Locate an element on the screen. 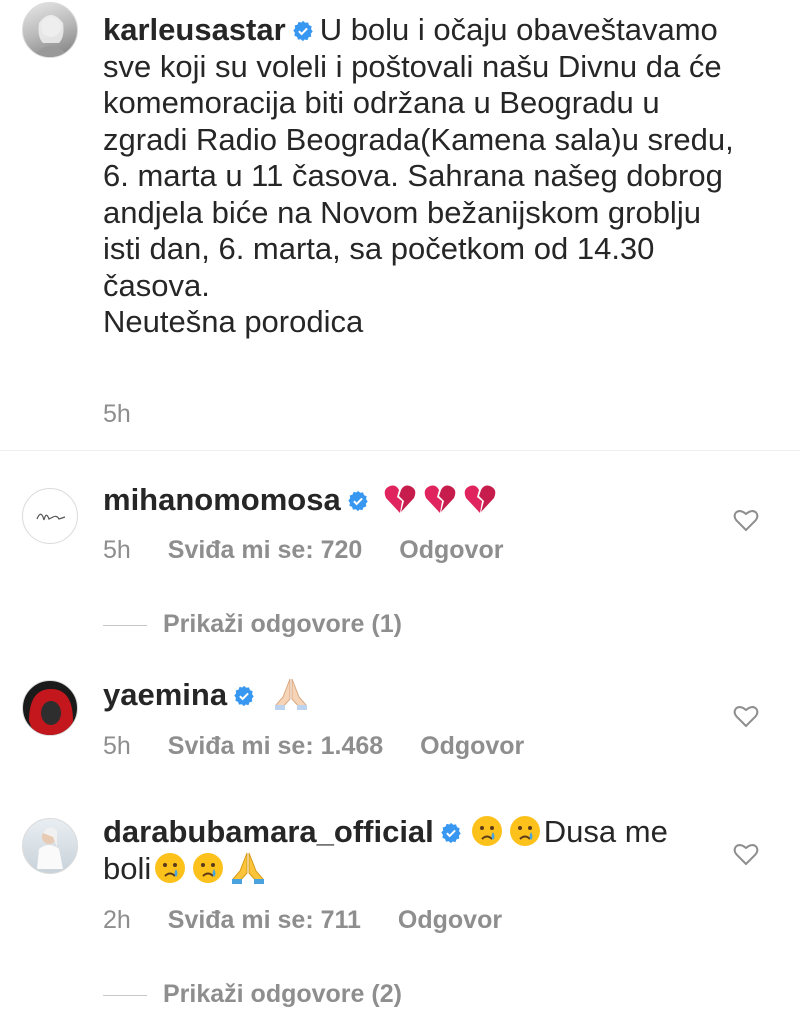 The image size is (800, 1024). caption-signature: Neutešna porodica is located at coordinates (233, 321).